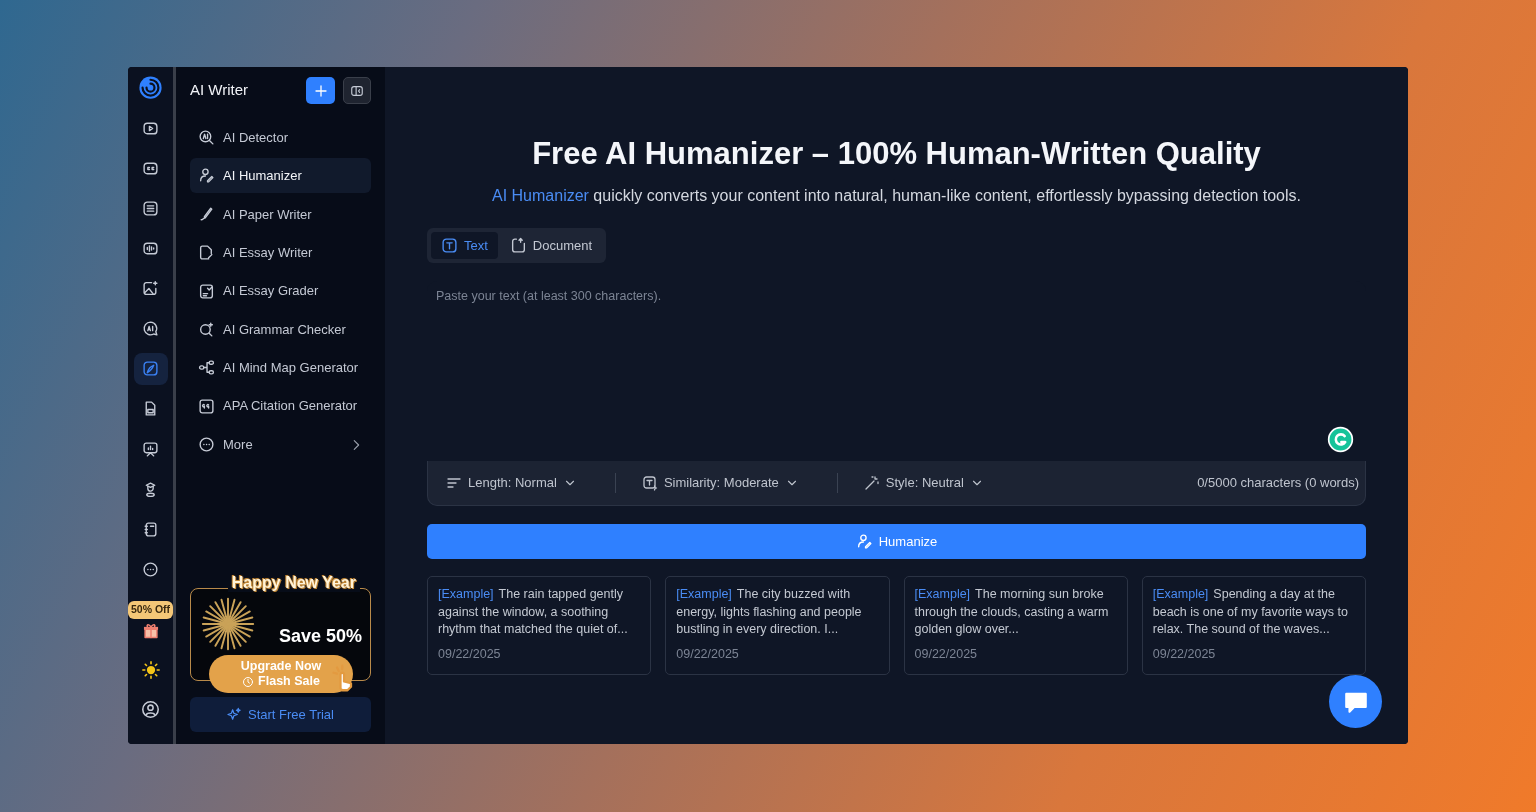  What do you see at coordinates (1340, 440) in the screenshot?
I see `grammar-assistant-icon` at bounding box center [1340, 440].